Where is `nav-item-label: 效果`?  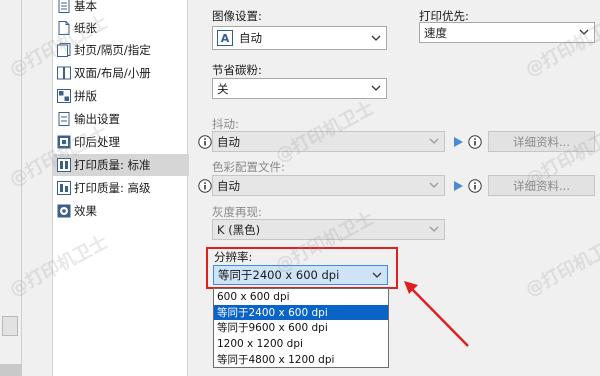
nav-item-label: 效果 is located at coordinates (85, 211).